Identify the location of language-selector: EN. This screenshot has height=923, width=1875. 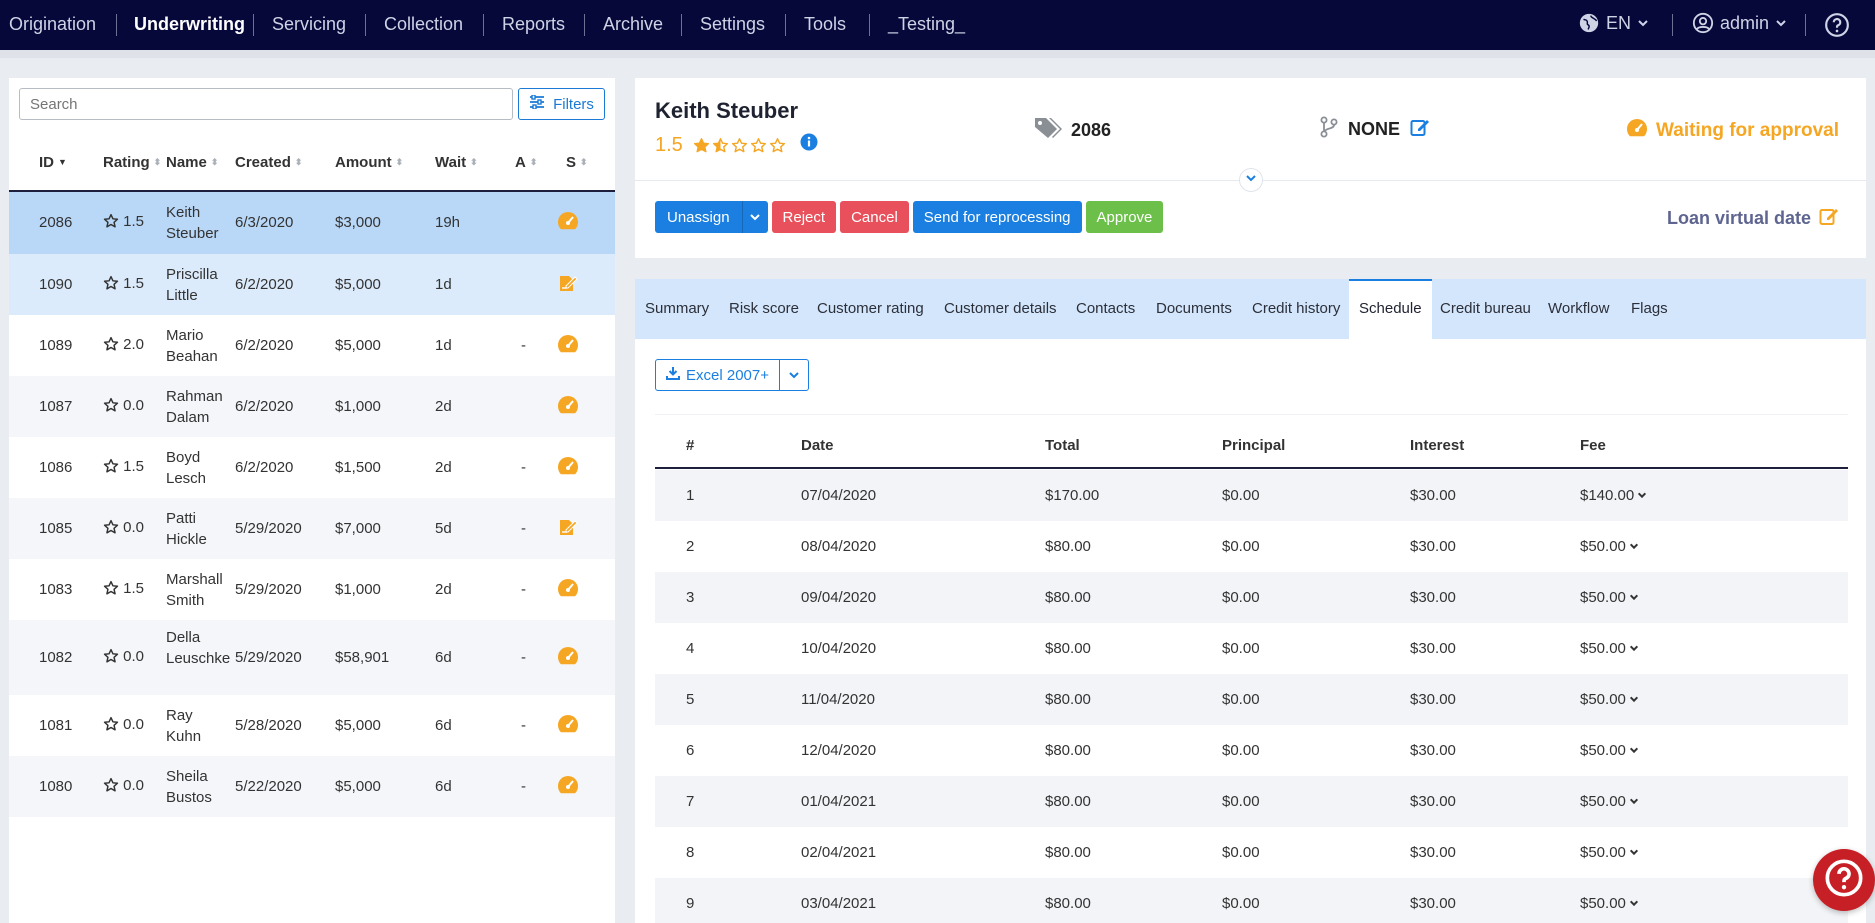
(1613, 23).